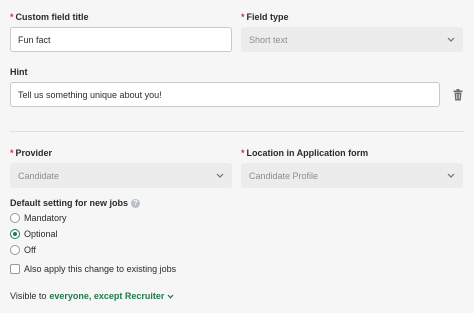 This screenshot has width=474, height=313. What do you see at coordinates (15, 234) in the screenshot?
I see `radio-button-selected` at bounding box center [15, 234].